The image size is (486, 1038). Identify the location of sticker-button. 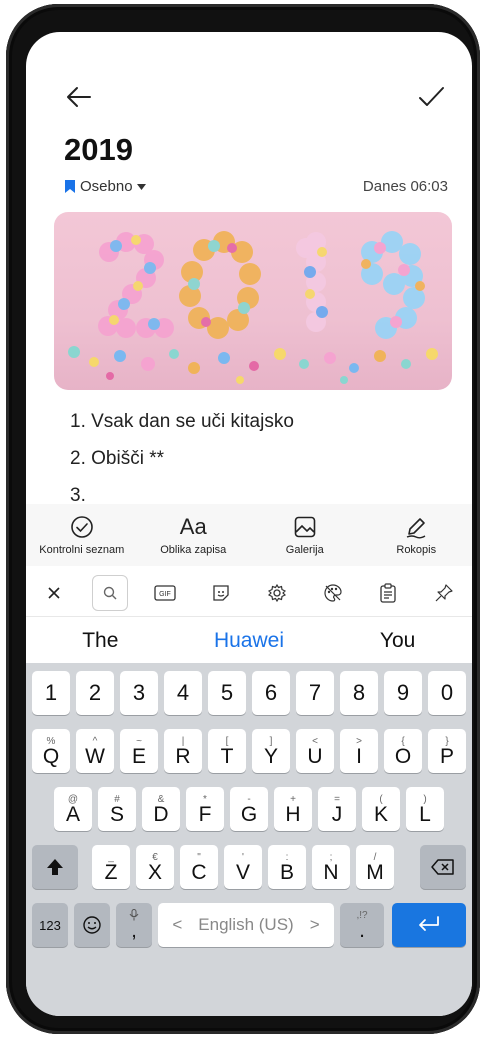
(221, 593).